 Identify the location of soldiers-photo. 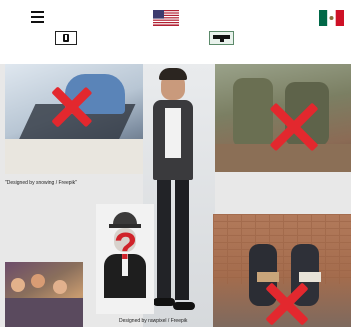
(283, 118).